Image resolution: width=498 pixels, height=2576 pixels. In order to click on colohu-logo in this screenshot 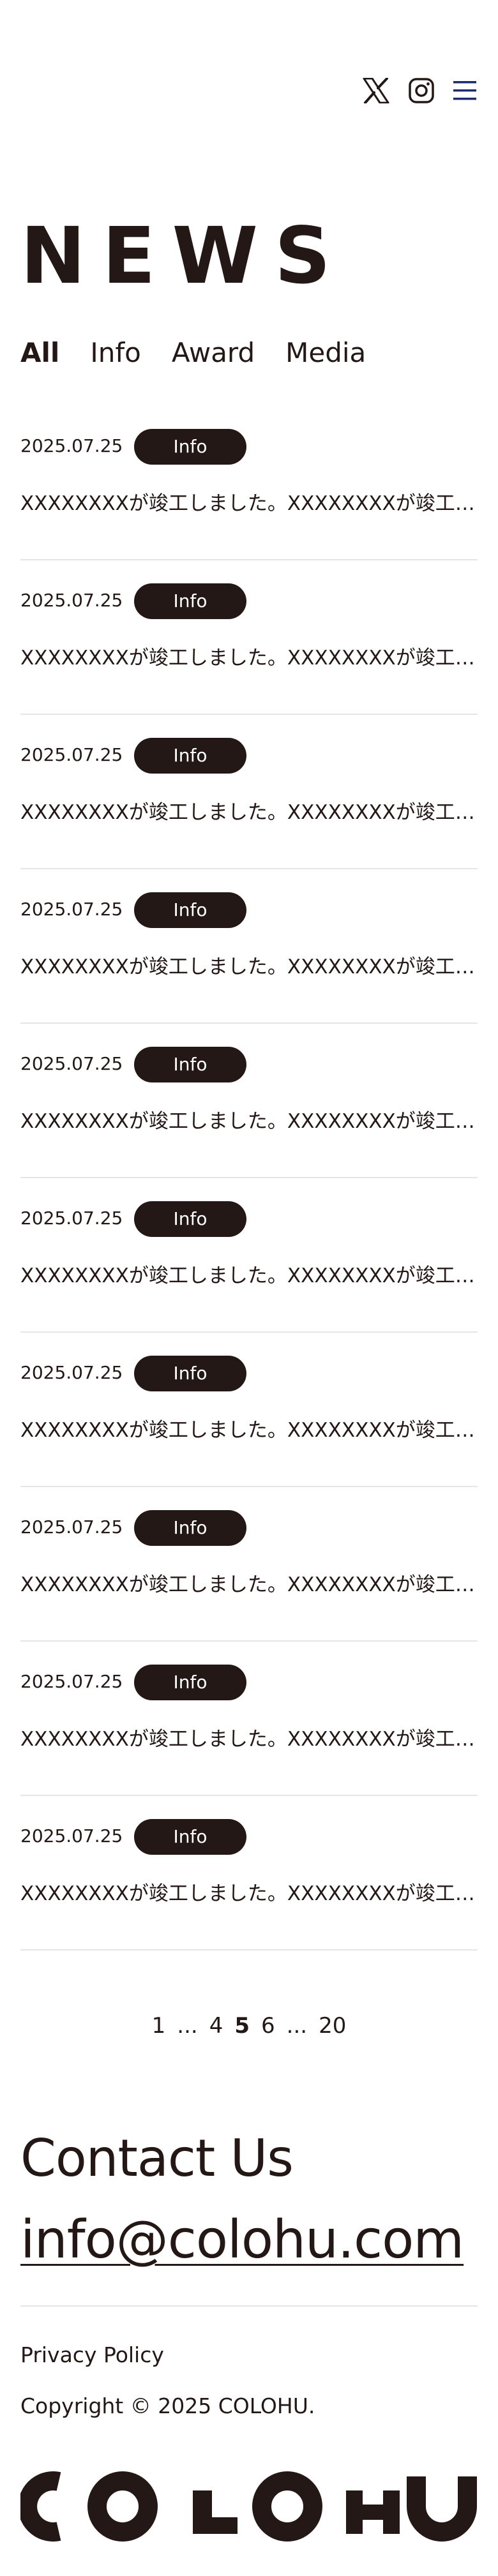, I will do `click(248, 2506)`.